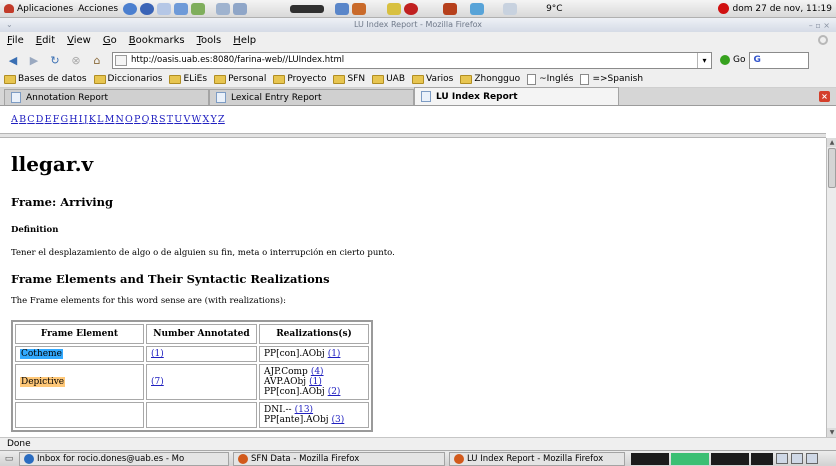 The image size is (836, 466). I want to click on chart-launcher-icon, so click(240, 8).